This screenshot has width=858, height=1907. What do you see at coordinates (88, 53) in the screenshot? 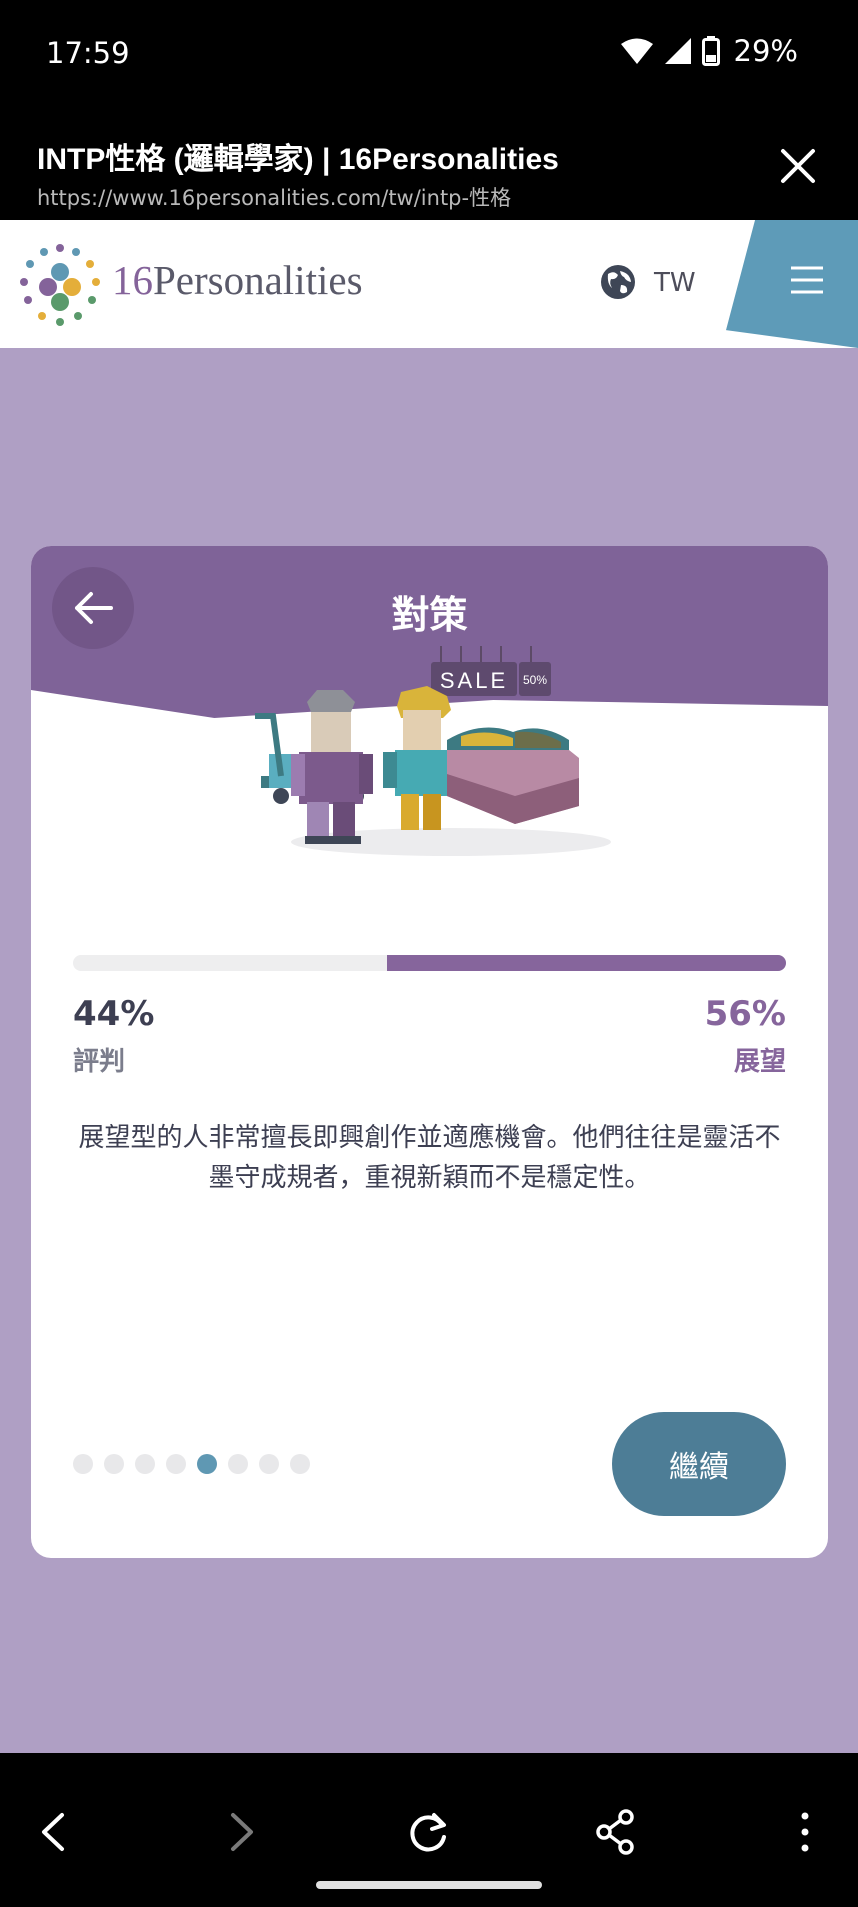
I see `status-time: 17:59` at bounding box center [88, 53].